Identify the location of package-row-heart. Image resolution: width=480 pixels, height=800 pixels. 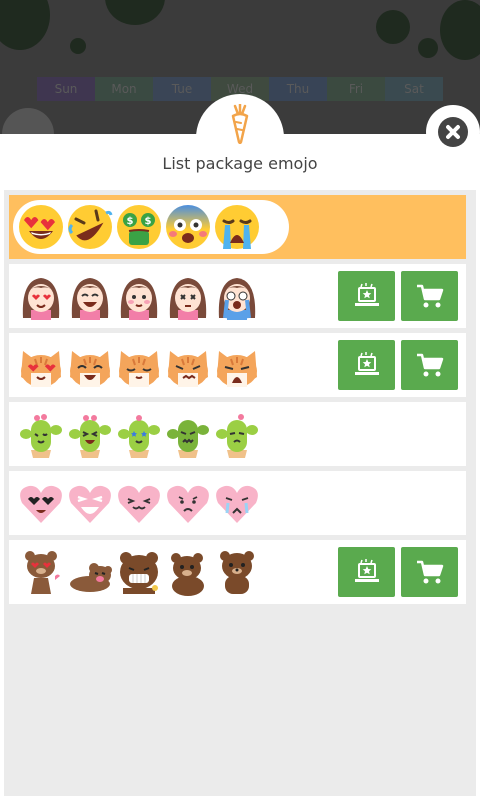
(237, 503).